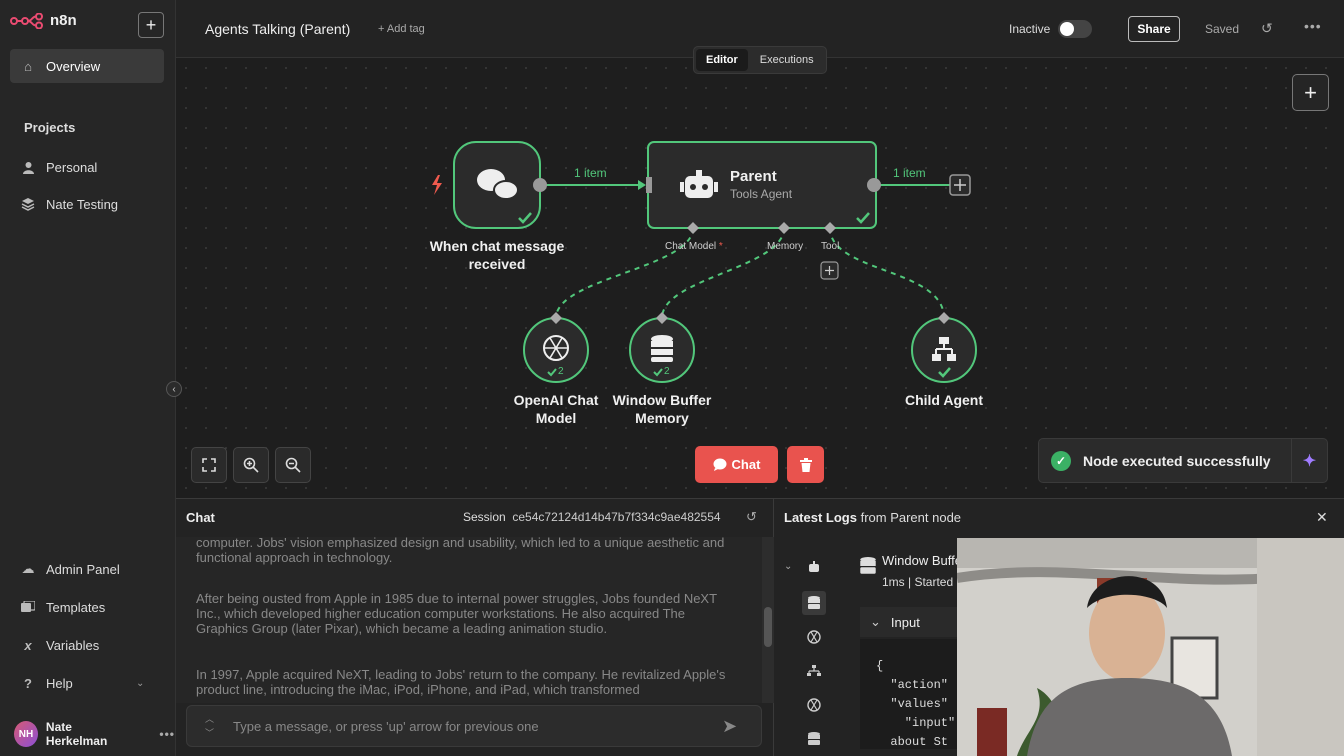  I want to click on zoom-out-button, so click(293, 465).